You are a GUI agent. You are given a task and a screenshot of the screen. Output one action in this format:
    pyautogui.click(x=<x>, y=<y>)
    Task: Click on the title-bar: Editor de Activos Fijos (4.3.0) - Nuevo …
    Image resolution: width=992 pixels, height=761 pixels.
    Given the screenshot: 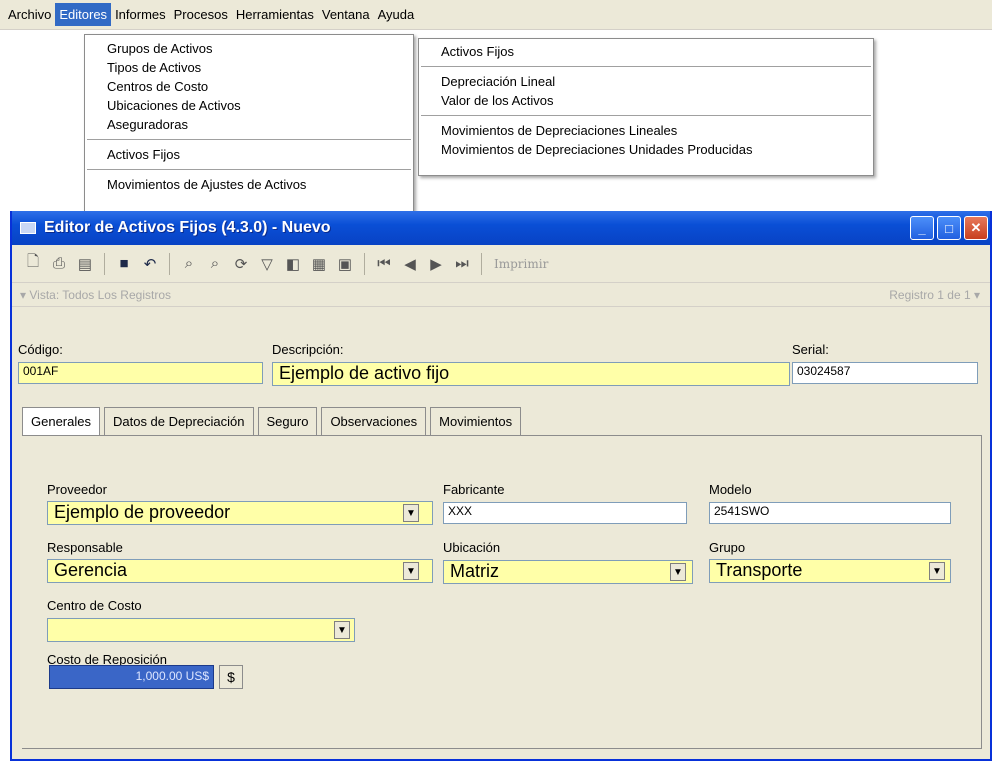 What is the action you would take?
    pyautogui.click(x=501, y=228)
    